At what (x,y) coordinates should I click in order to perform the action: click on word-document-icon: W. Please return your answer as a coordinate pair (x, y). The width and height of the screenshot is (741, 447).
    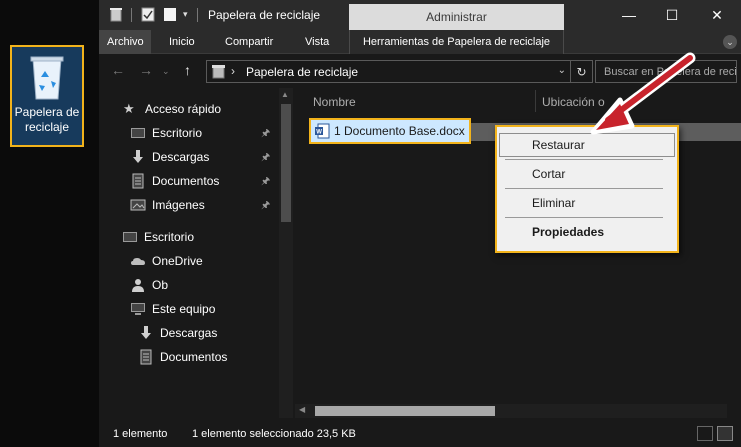
    Looking at the image, I should click on (322, 131).